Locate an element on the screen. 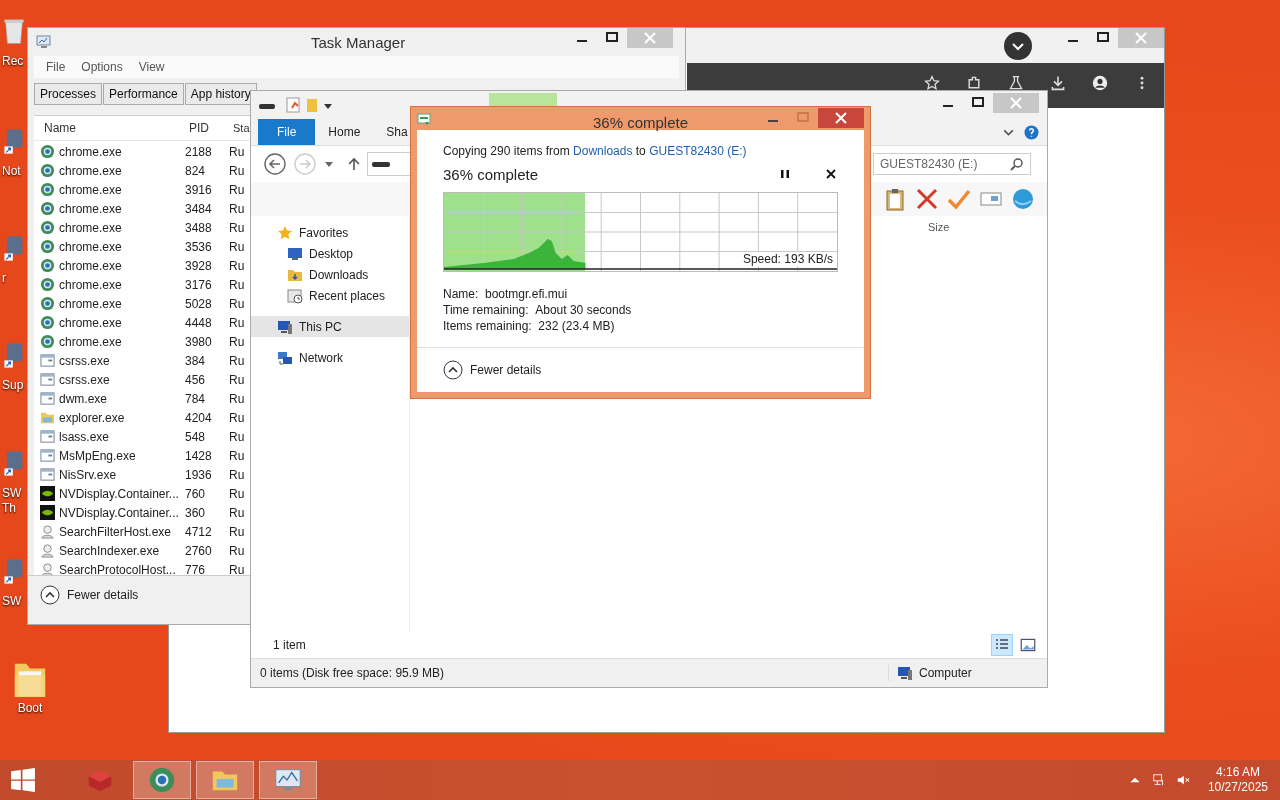 This screenshot has width=1280, height=800. muted-speaker-icon is located at coordinates (1182, 780).